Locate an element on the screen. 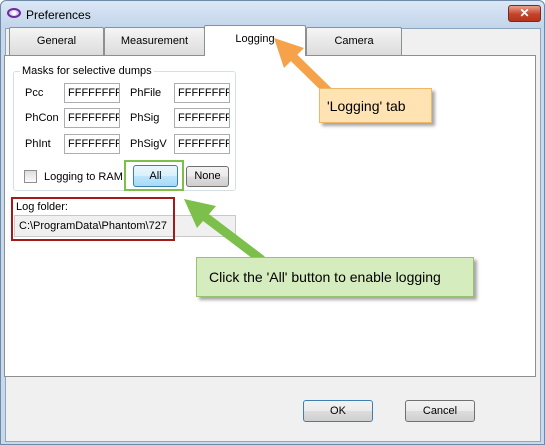 The height and width of the screenshot is (445, 545). logging-tab-callout: 'Logging' tab is located at coordinates (375, 105).